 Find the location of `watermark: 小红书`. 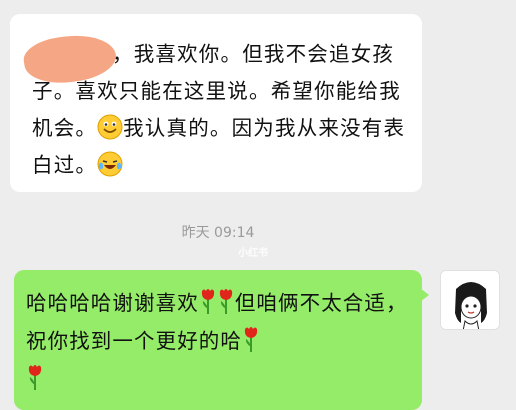

watermark: 小红书 is located at coordinates (253, 253).